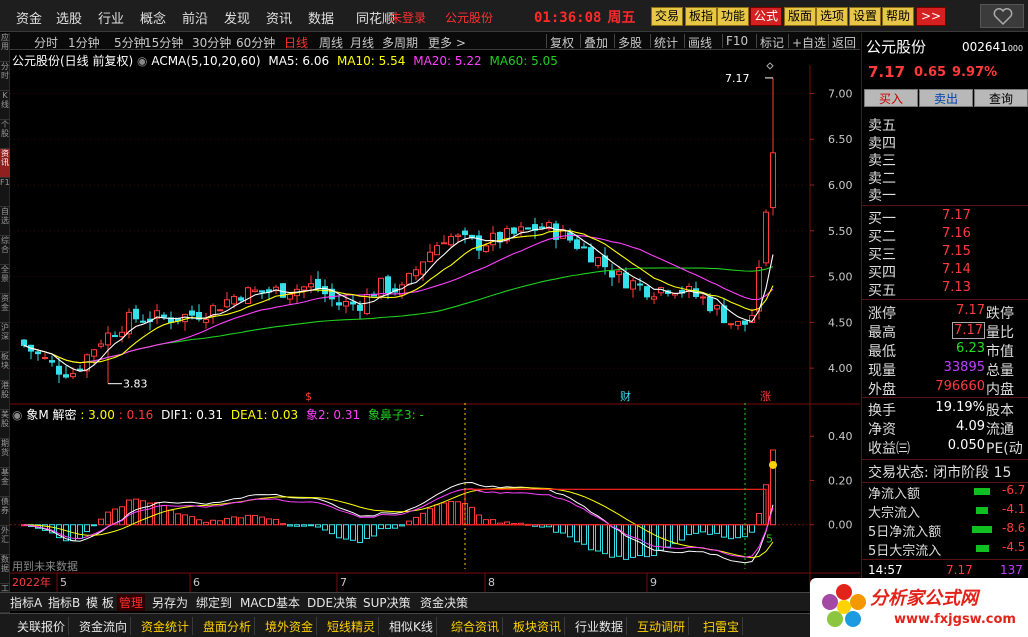  I want to click on indicator-tab-1: 指标B, so click(64, 602).